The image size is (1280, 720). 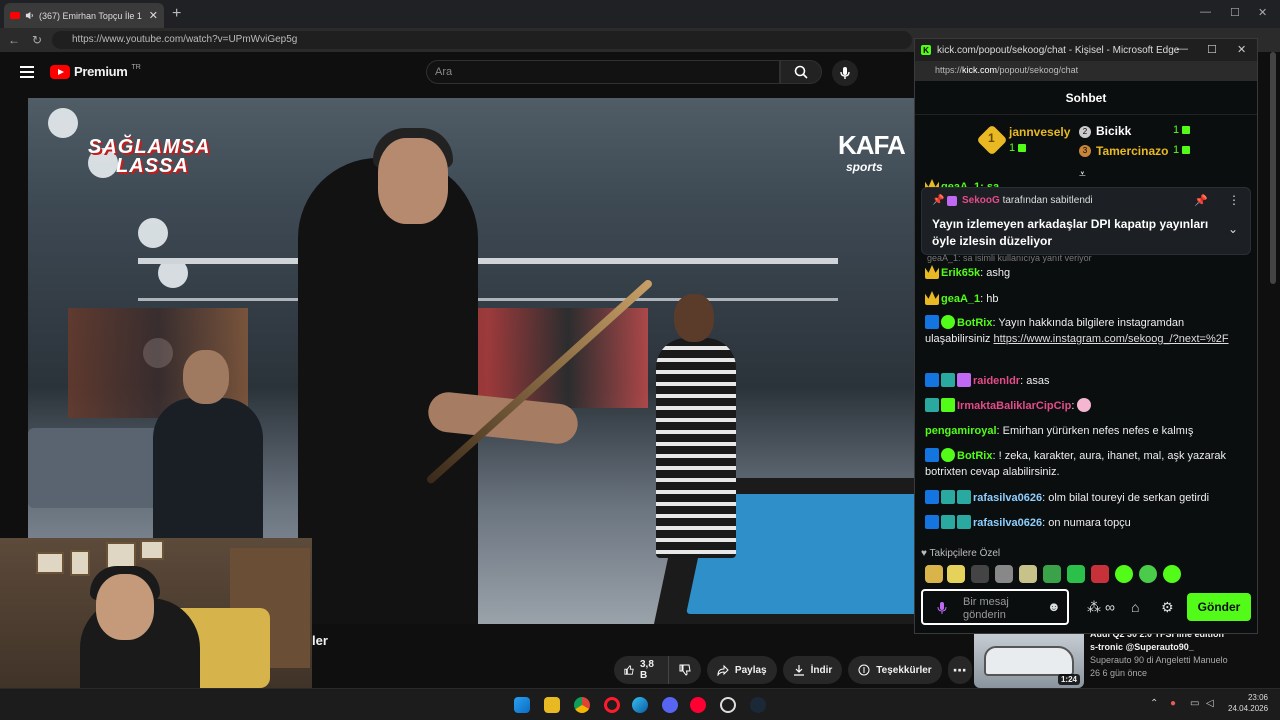 I want to click on search-input: Ara, so click(x=603, y=72).